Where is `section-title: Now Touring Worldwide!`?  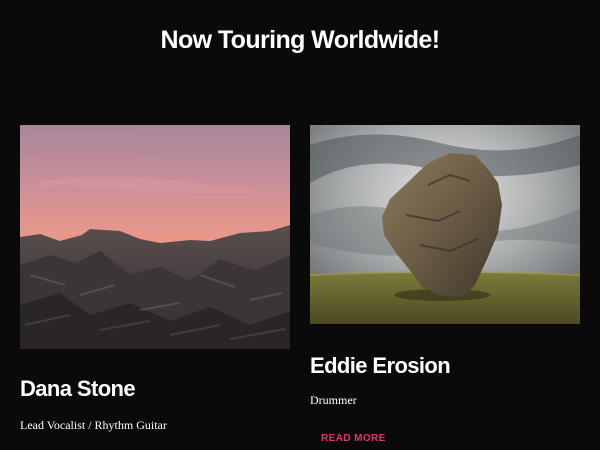
section-title: Now Touring Worldwide! is located at coordinates (300, 40).